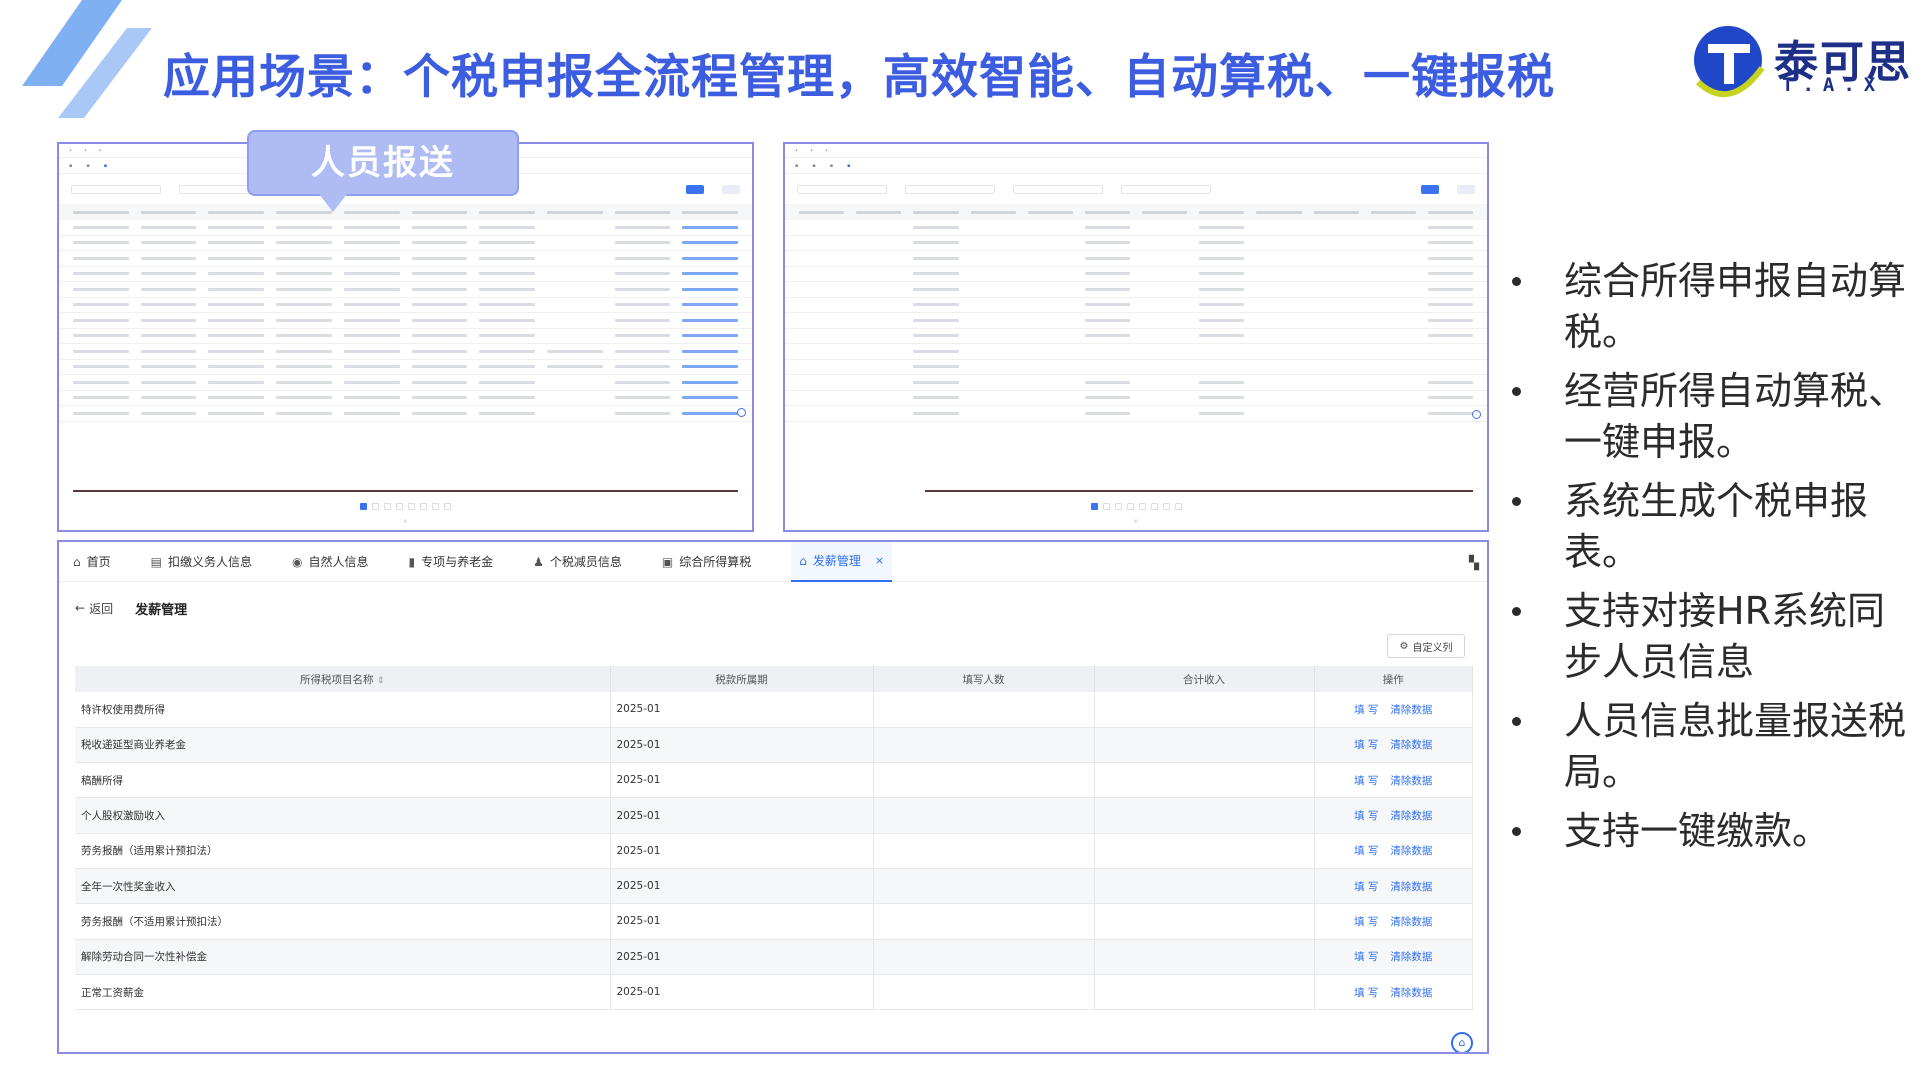  I want to click on item-name: 全年一次性奖金收入, so click(343, 886).